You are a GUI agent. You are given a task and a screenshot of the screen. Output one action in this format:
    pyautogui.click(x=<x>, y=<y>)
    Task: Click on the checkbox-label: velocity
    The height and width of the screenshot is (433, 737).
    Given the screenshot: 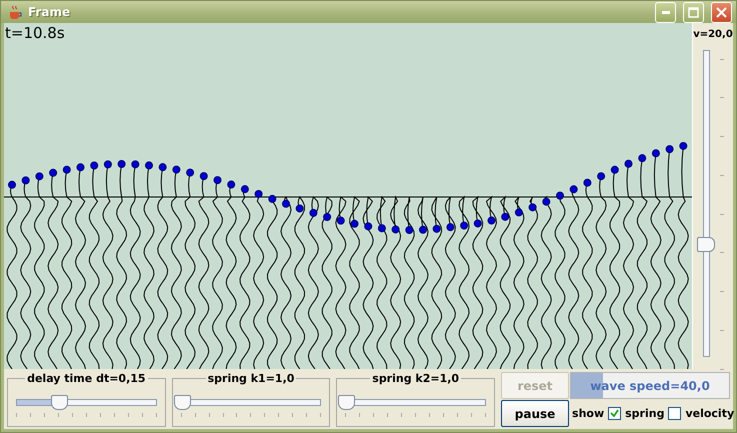 What is the action you would take?
    pyautogui.click(x=709, y=413)
    